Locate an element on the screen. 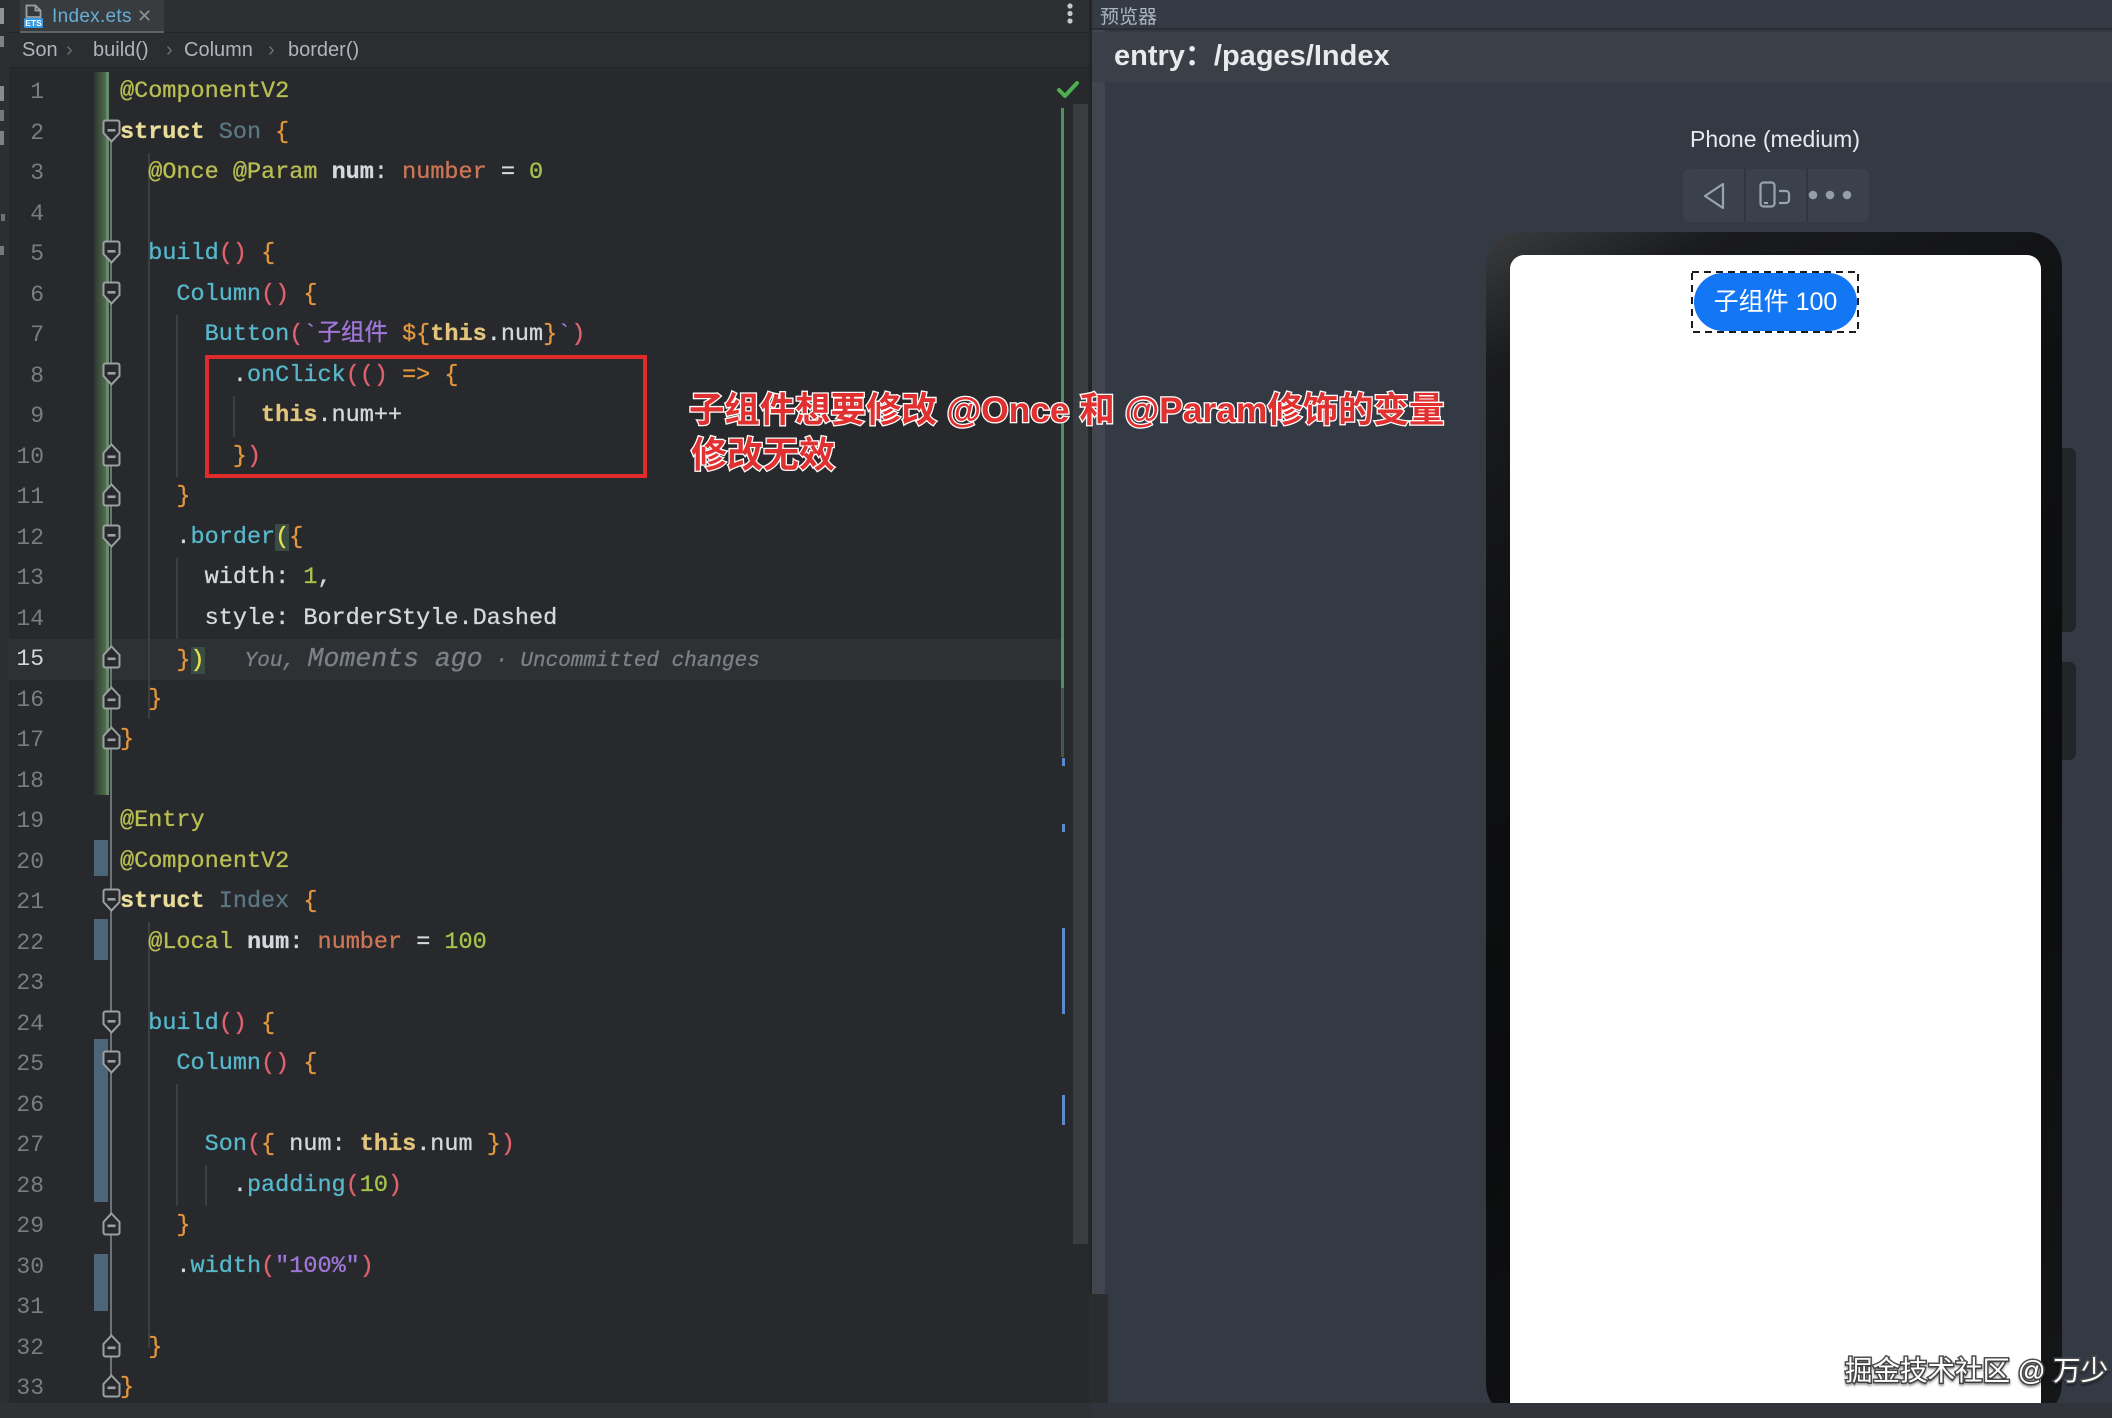 The image size is (2112, 1418). svg-text: 掘金技术社区 @ 万少 is located at coordinates (1976, 1370).